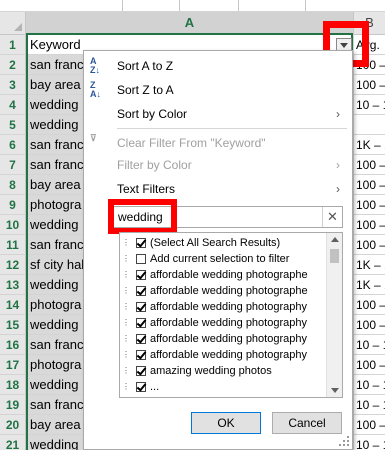 The width and height of the screenshot is (385, 450). Describe the element at coordinates (223, 243) in the screenshot. I see `filter-list-item: ⋮ (Select All Search Results)` at that location.